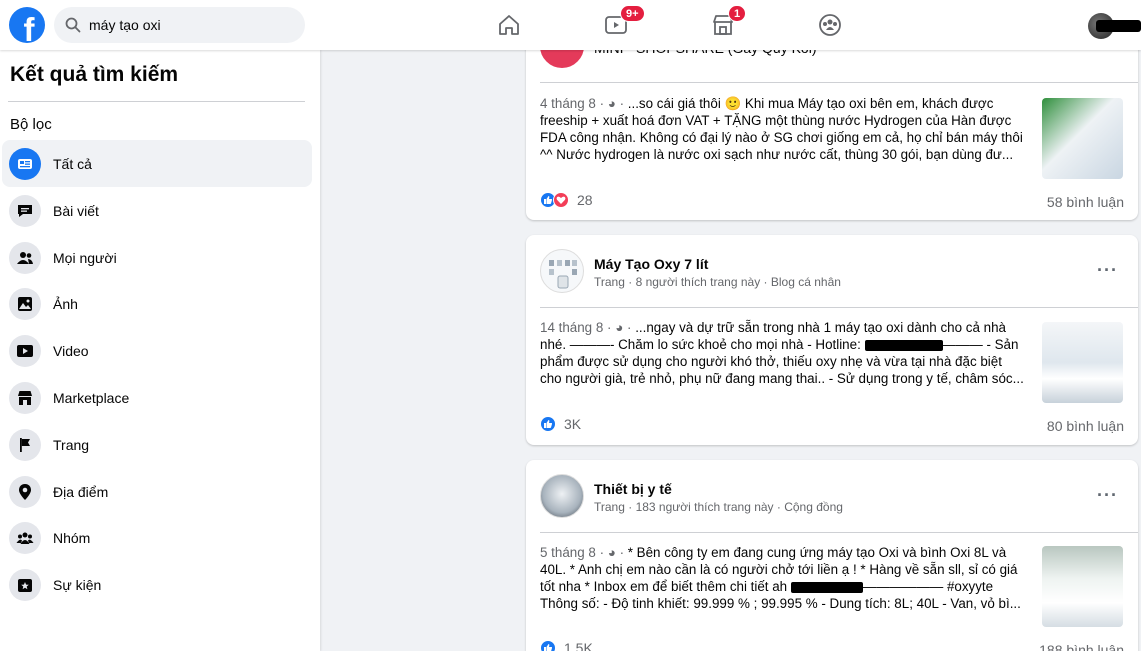 The image size is (1141, 651). Describe the element at coordinates (25, 397) in the screenshot. I see `marketplace-icon` at that location.